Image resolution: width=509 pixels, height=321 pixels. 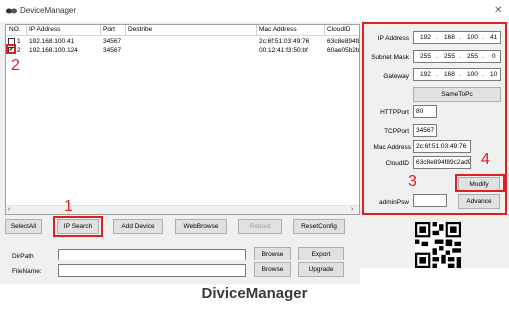 What do you see at coordinates (140, 29) in the screenshot?
I see `column-header-describe: Destribe` at bounding box center [140, 29].